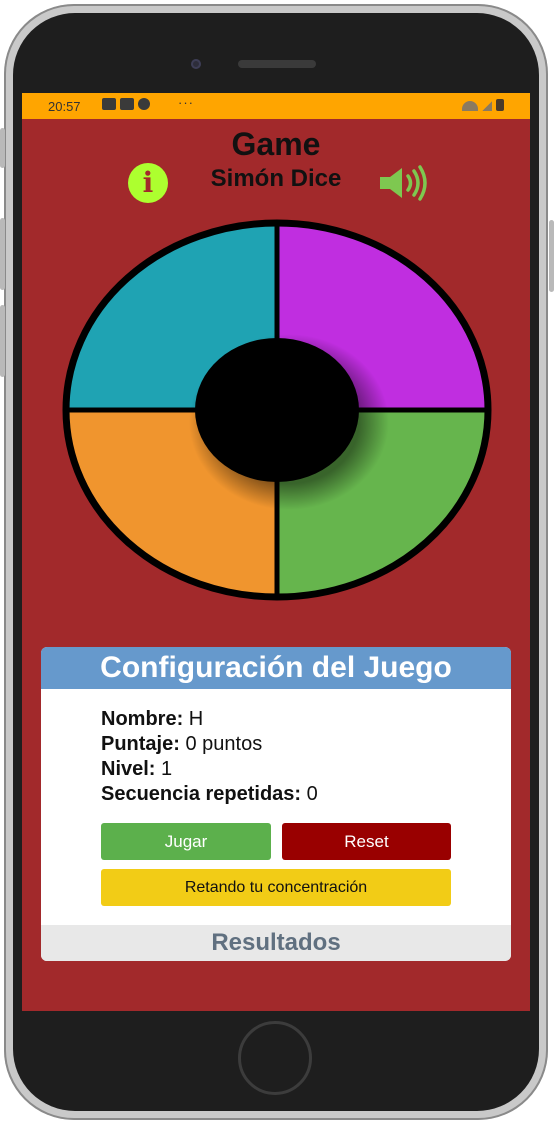 The height and width of the screenshot is (1125, 554). I want to click on results-section: Resultados, so click(276, 943).